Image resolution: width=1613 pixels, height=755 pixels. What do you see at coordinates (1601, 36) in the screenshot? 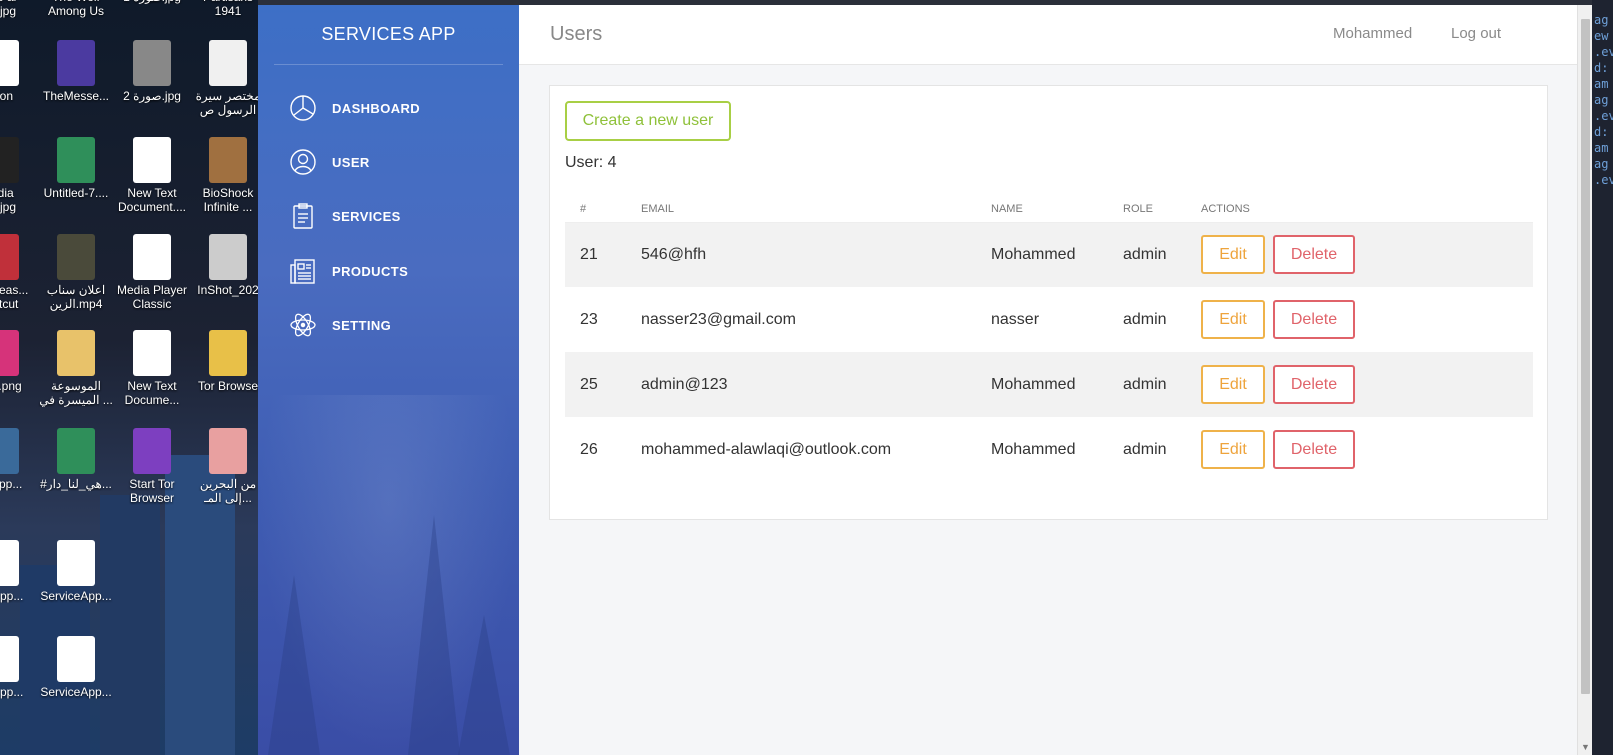
I see `code-line: ew` at bounding box center [1601, 36].